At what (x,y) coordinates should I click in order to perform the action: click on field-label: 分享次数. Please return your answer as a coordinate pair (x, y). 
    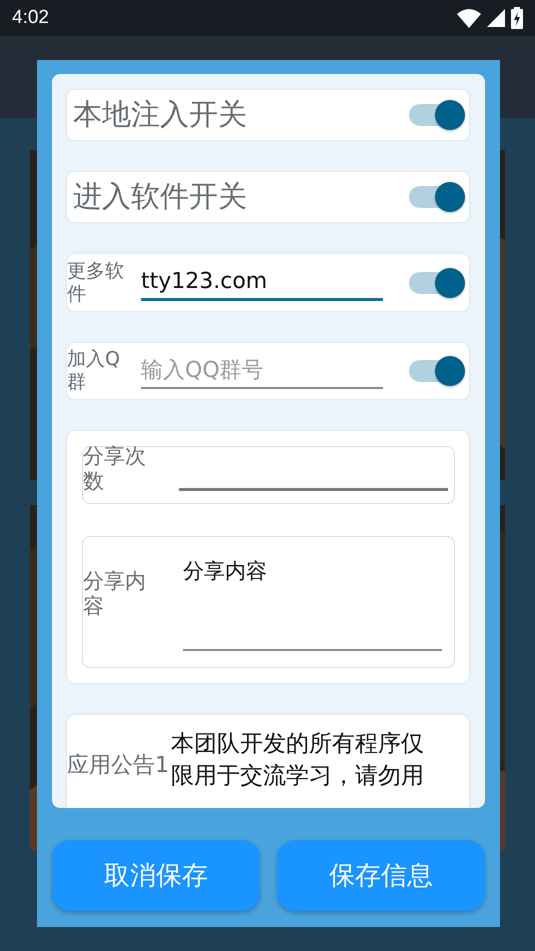
    Looking at the image, I should click on (115, 469).